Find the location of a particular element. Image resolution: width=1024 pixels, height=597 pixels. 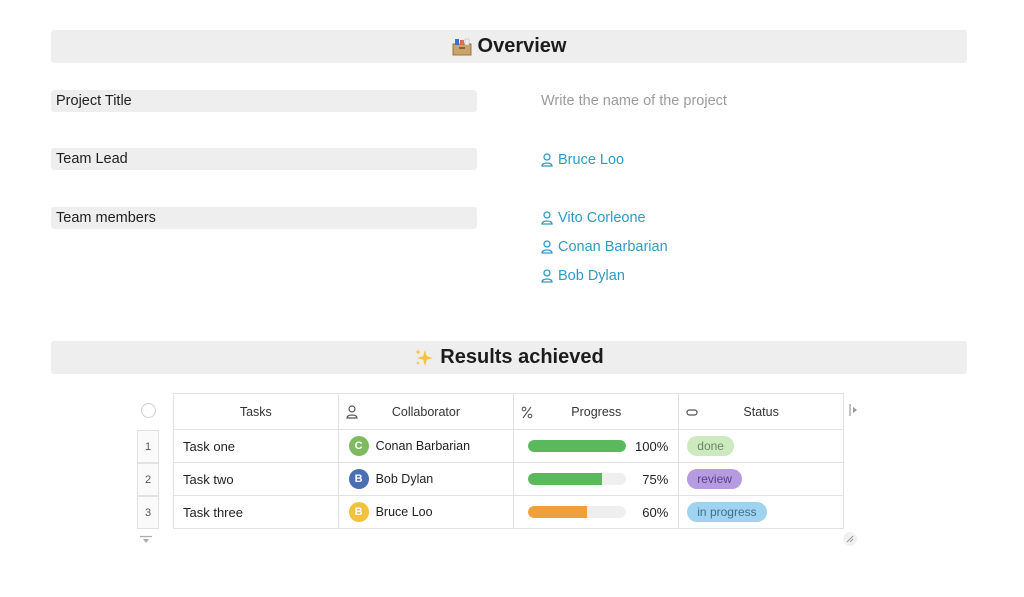

column-header-status: Status is located at coordinates (761, 411).